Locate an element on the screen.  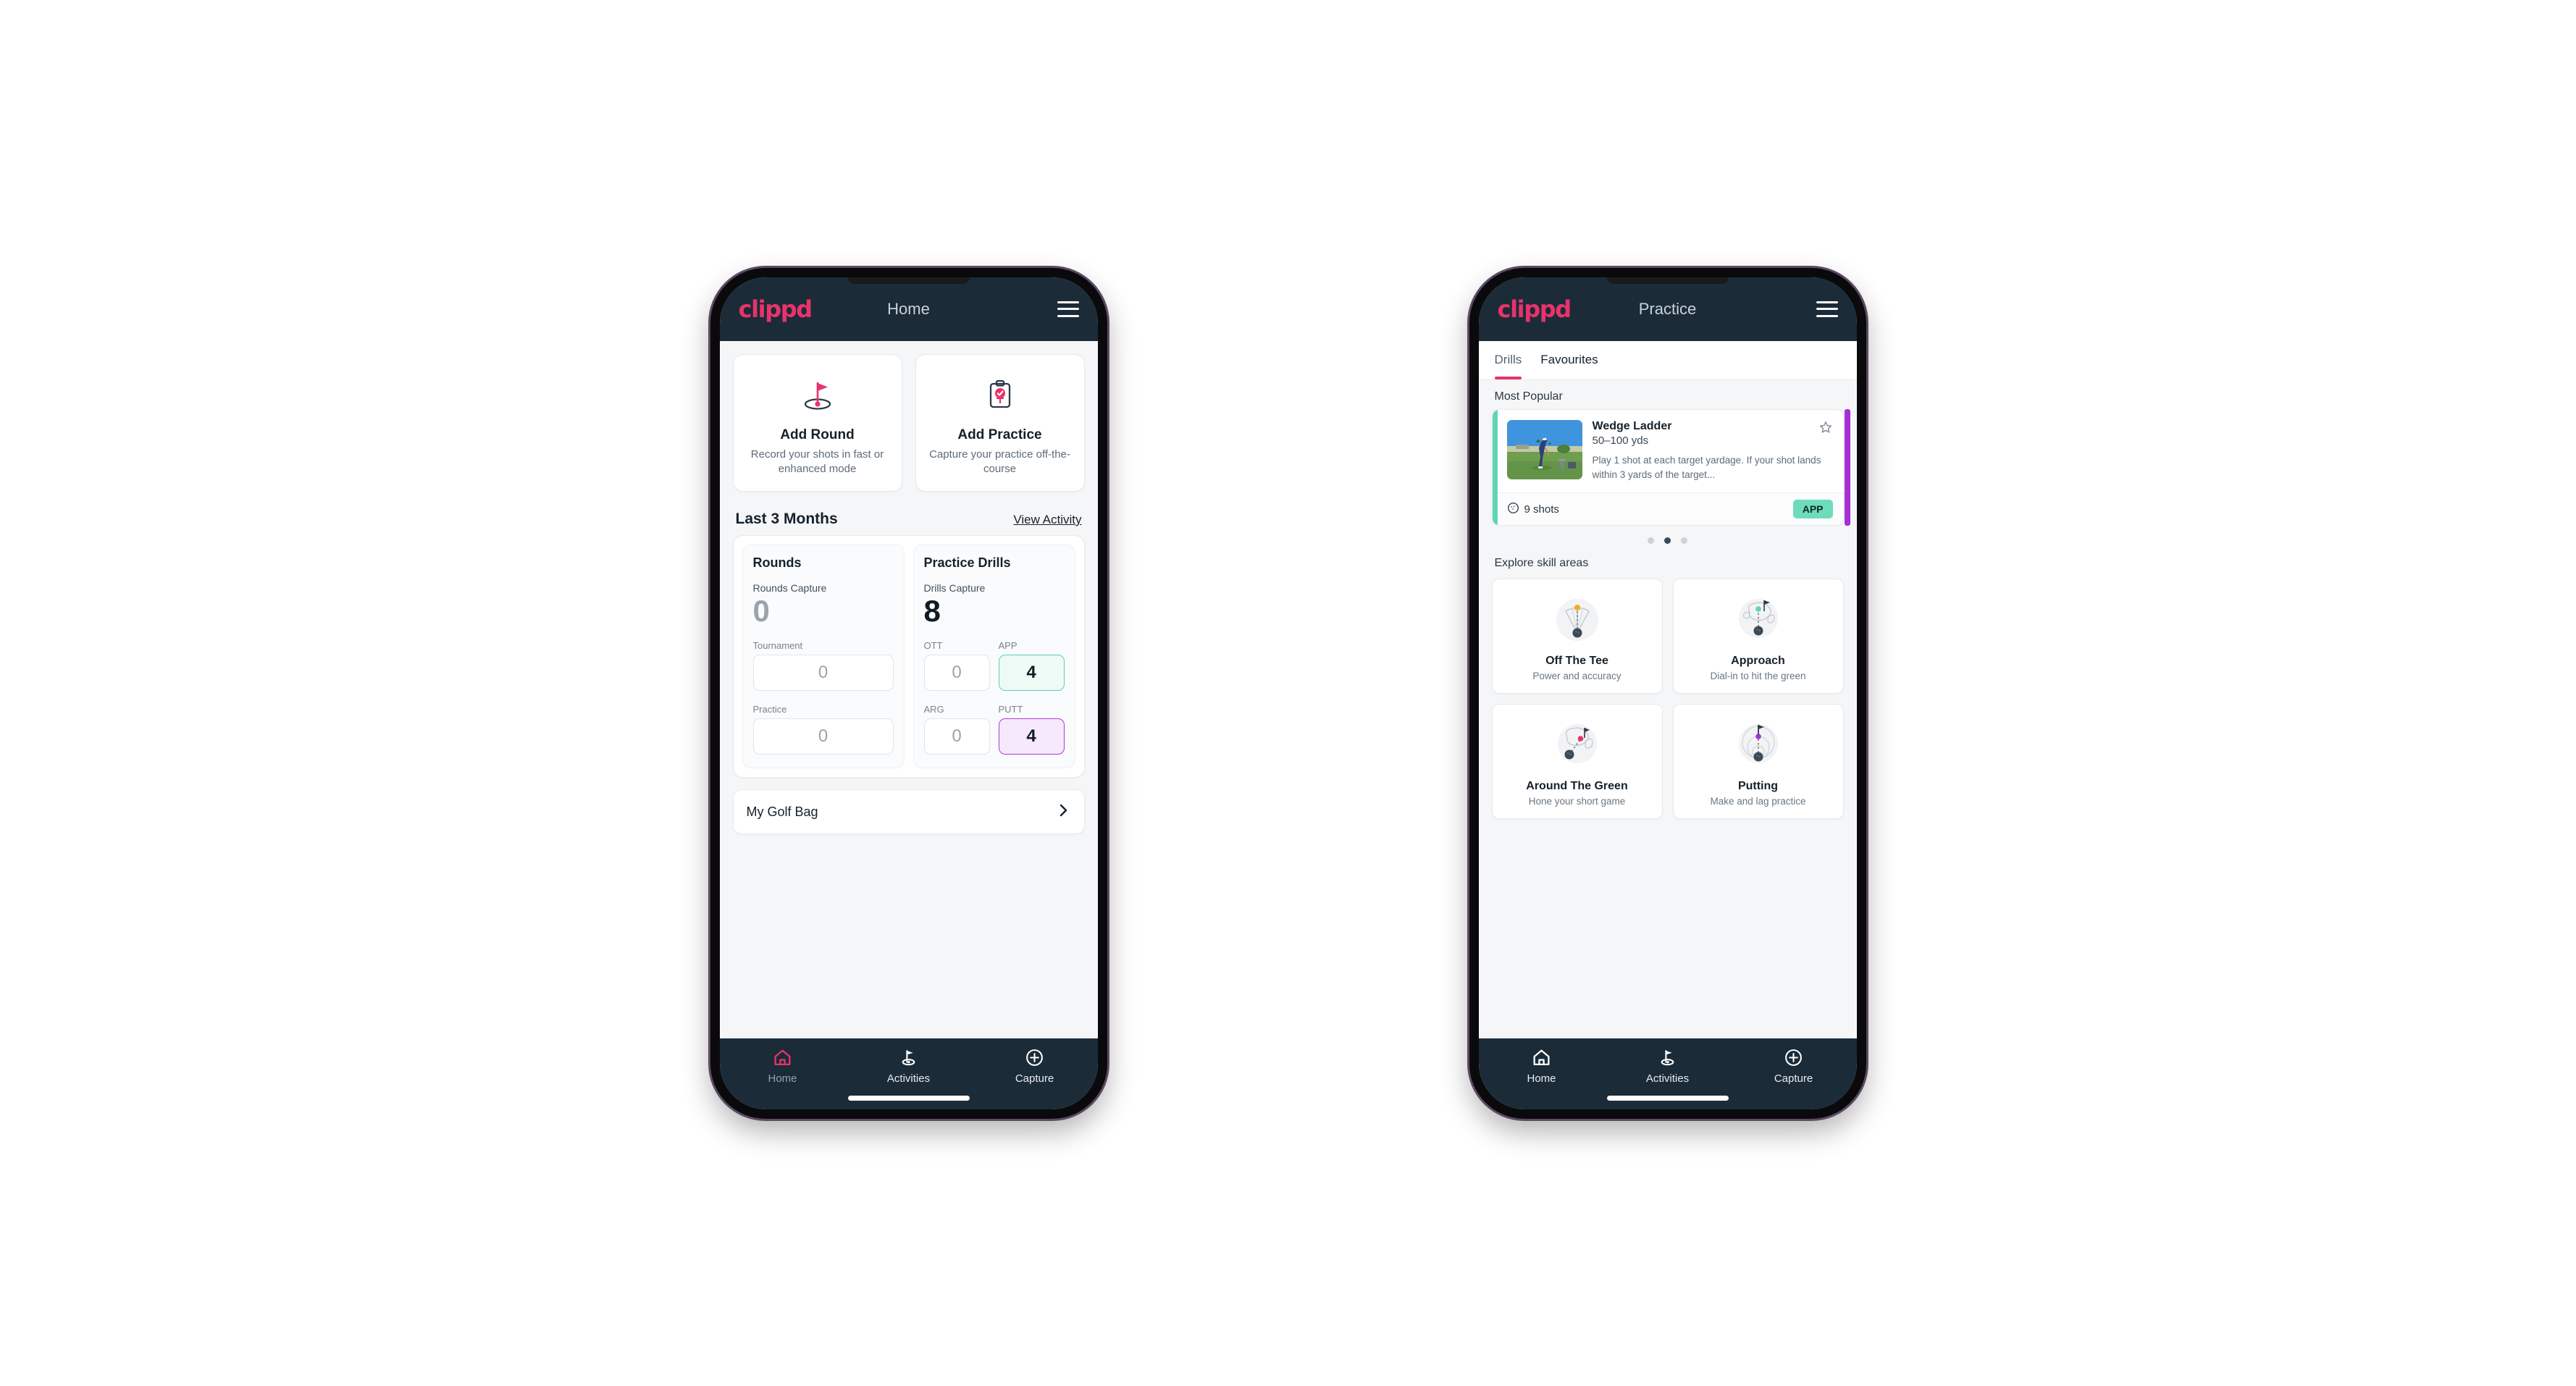
chevron-right-icon is located at coordinates (1063, 812).